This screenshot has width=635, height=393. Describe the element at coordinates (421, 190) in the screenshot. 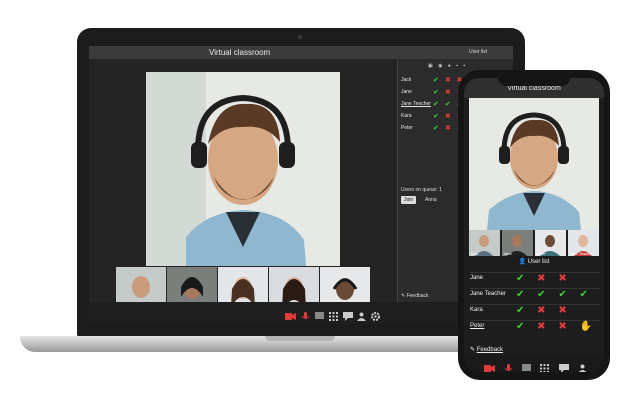

I see `queue-label: Users on queue: 1` at that location.